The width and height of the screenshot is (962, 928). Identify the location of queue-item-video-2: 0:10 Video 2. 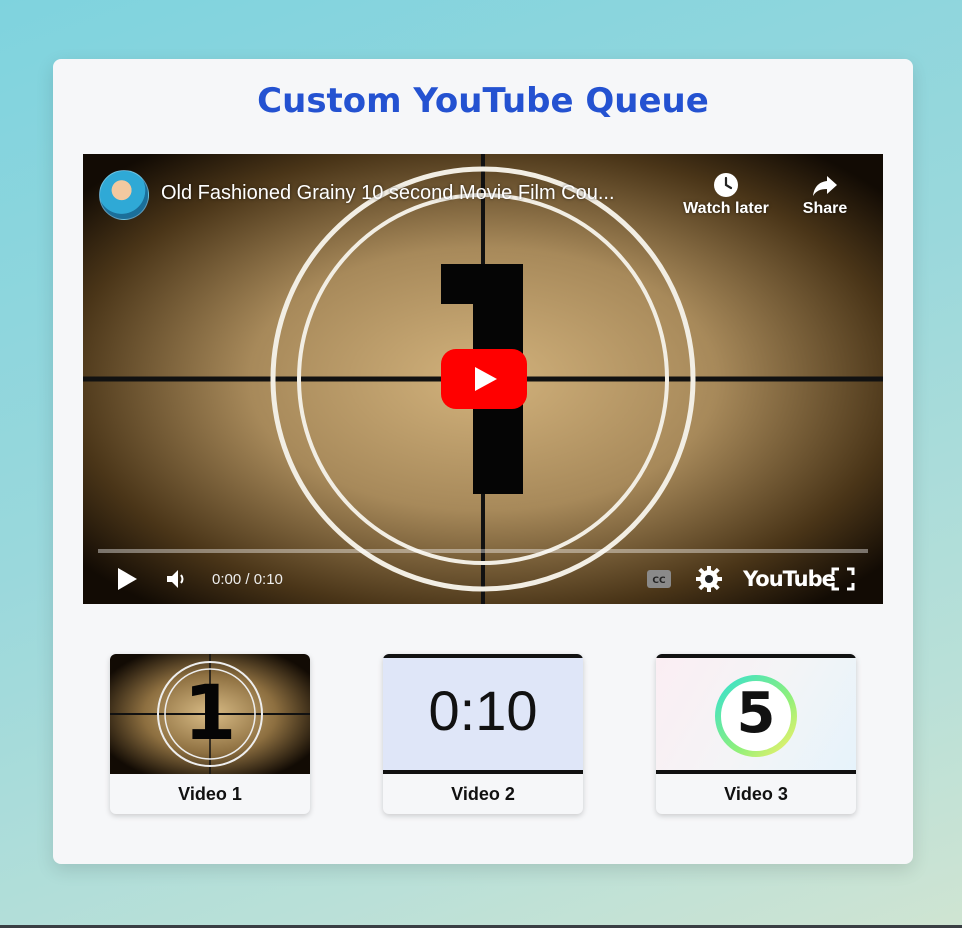
(483, 734).